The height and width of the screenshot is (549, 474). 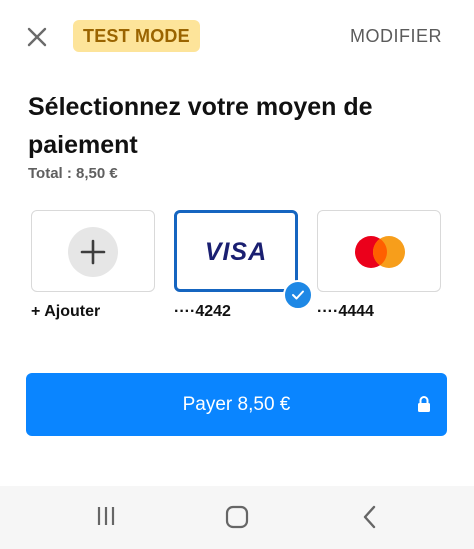 I want to click on pay-button-label: Payer 8,50 €, so click(x=236, y=404).